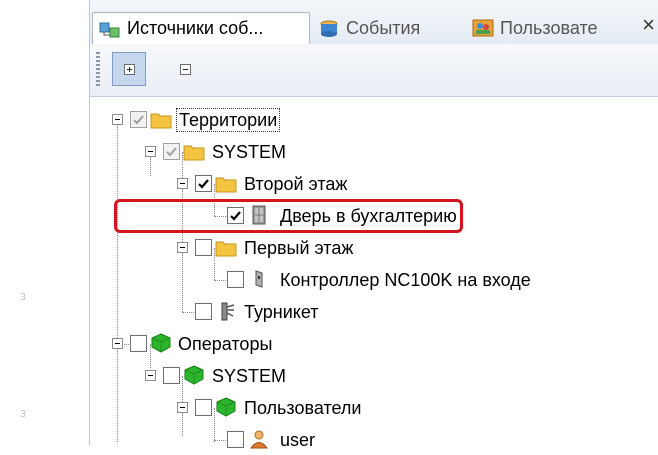 Image resolution: width=658 pixels, height=455 pixels. What do you see at coordinates (259, 279) in the screenshot?
I see `controller-icon` at bounding box center [259, 279].